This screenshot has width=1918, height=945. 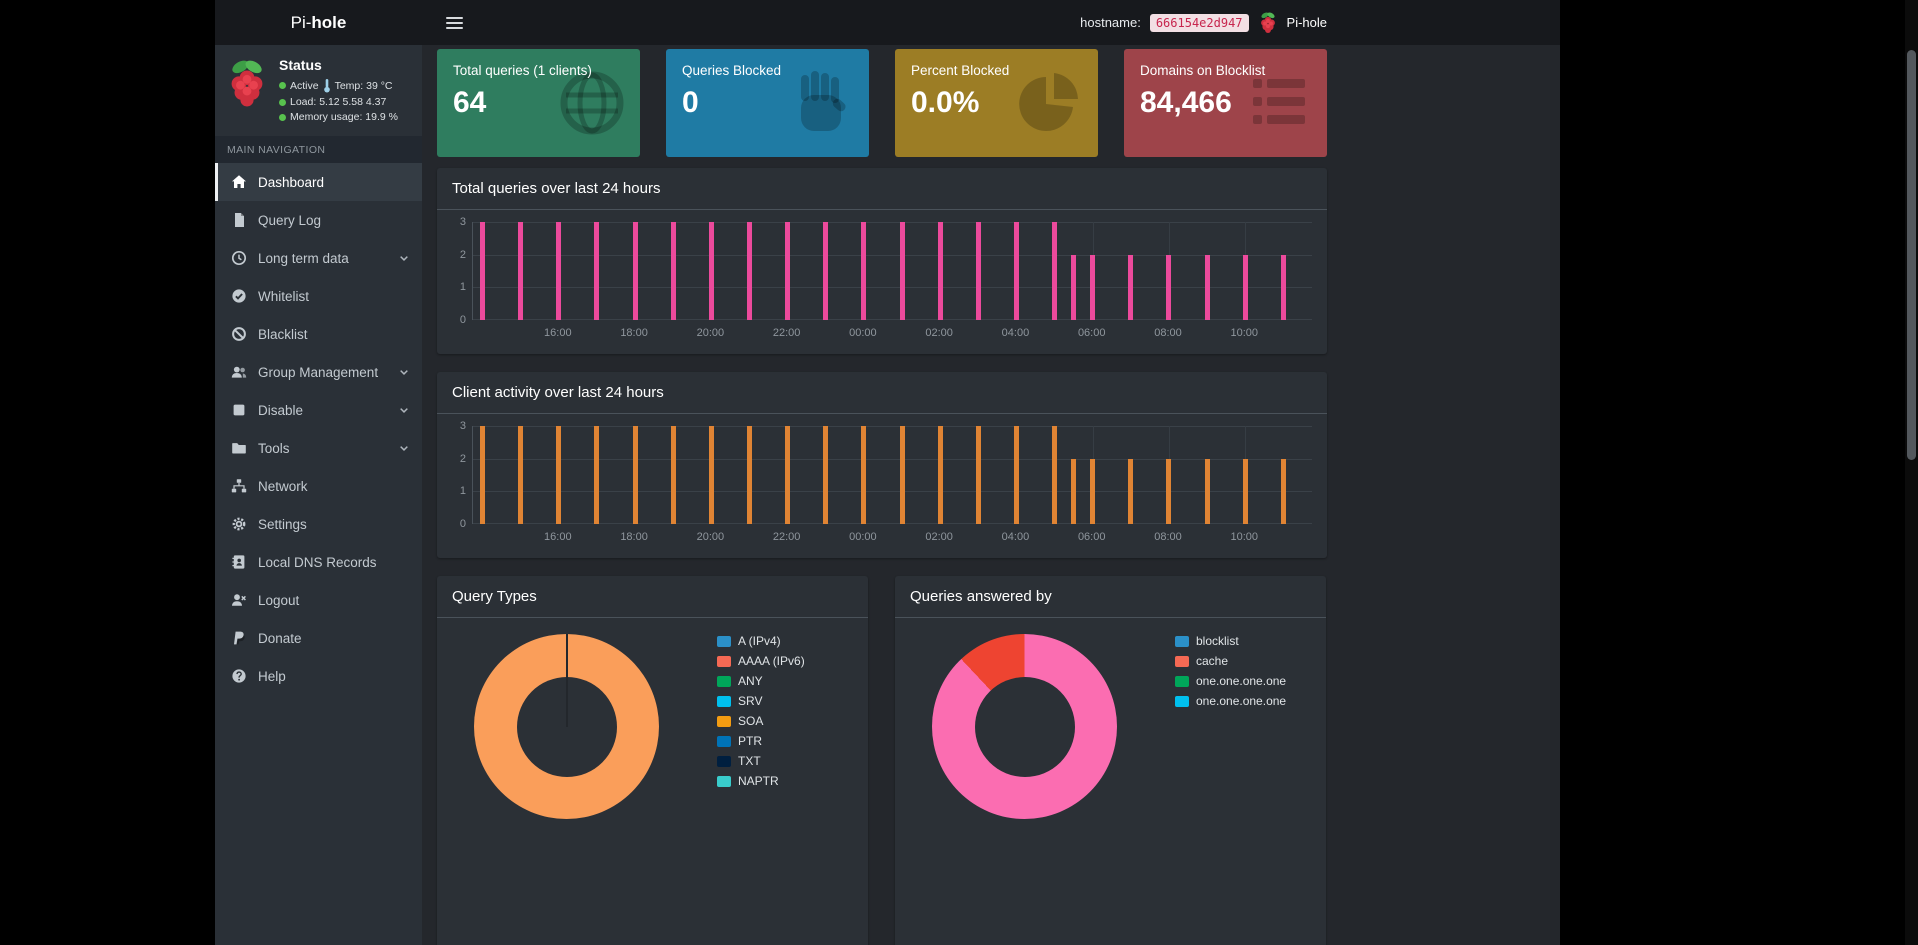 I want to click on sidebar-item-help: Help, so click(x=318, y=676).